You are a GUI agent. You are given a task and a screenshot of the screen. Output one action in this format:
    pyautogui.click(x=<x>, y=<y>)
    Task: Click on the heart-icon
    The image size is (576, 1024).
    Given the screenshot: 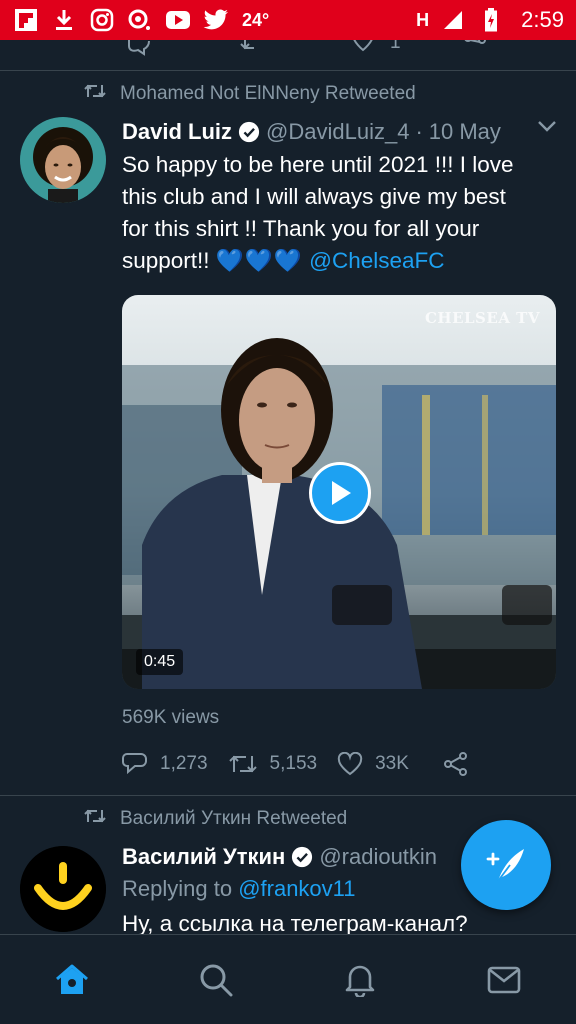 What is the action you would take?
    pyautogui.click(x=350, y=764)
    